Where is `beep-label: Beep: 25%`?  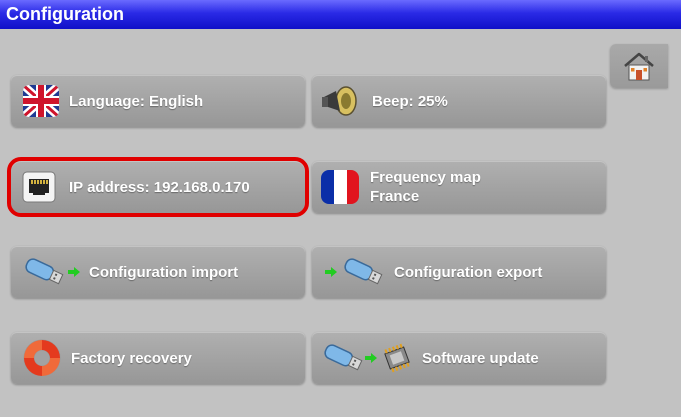
beep-label: Beep: 25% is located at coordinates (410, 101).